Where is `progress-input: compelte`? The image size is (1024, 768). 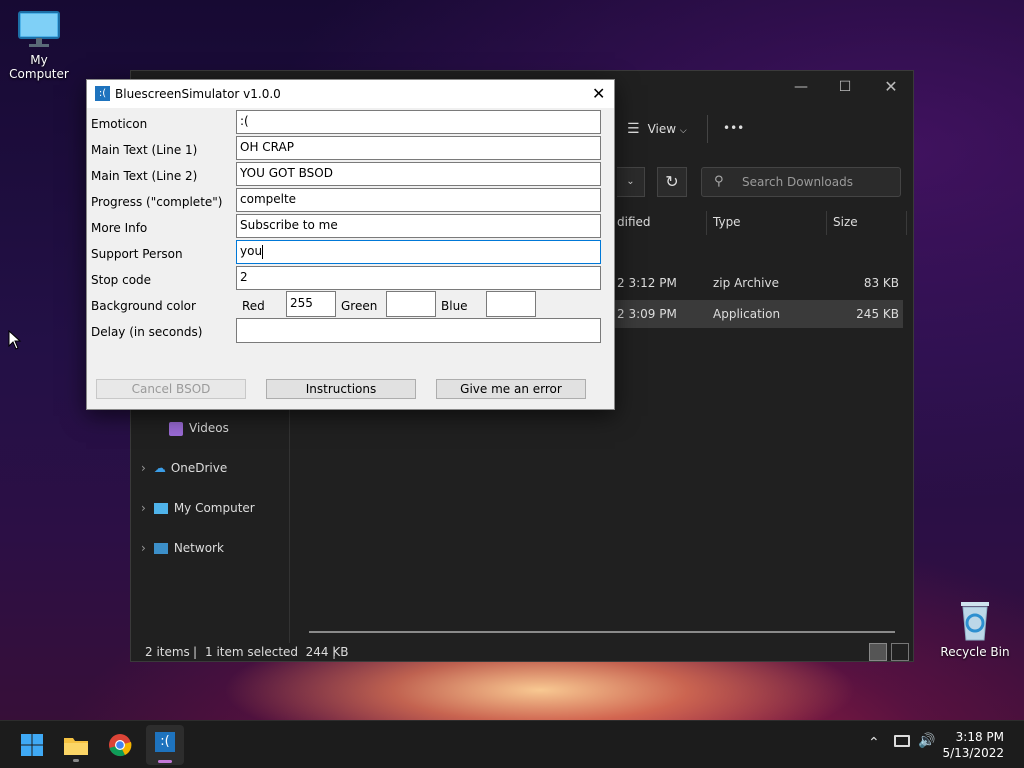 progress-input: compelte is located at coordinates (418, 200).